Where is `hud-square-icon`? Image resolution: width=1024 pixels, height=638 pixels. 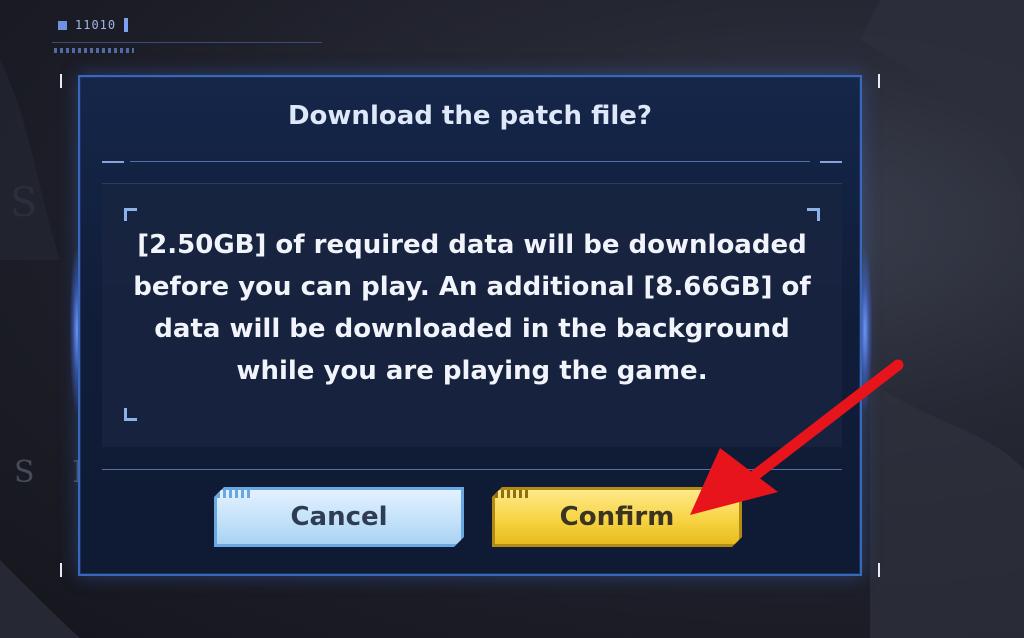 hud-square-icon is located at coordinates (62, 25).